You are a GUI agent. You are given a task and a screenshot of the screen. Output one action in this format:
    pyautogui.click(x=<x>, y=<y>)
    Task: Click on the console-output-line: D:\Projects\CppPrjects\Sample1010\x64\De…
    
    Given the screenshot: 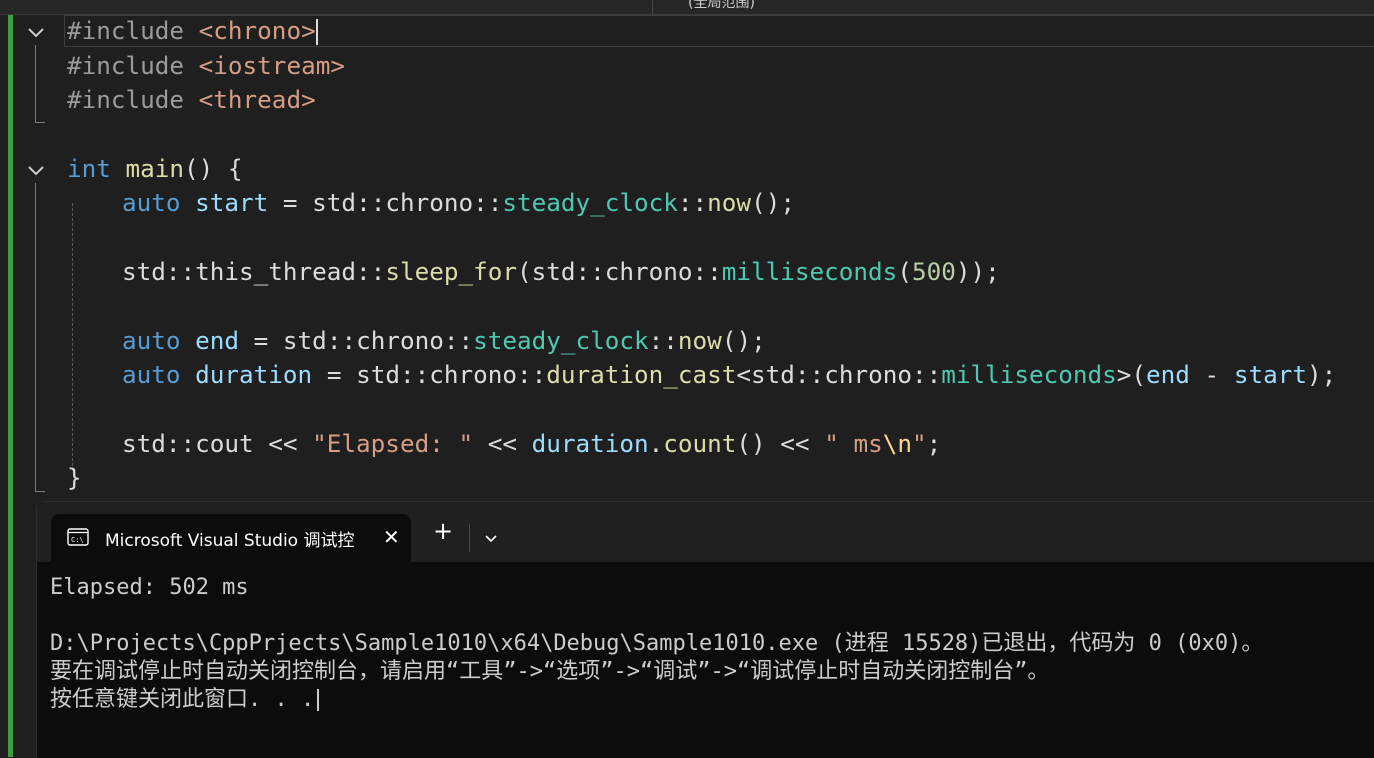 What is the action you would take?
    pyautogui.click(x=657, y=643)
    